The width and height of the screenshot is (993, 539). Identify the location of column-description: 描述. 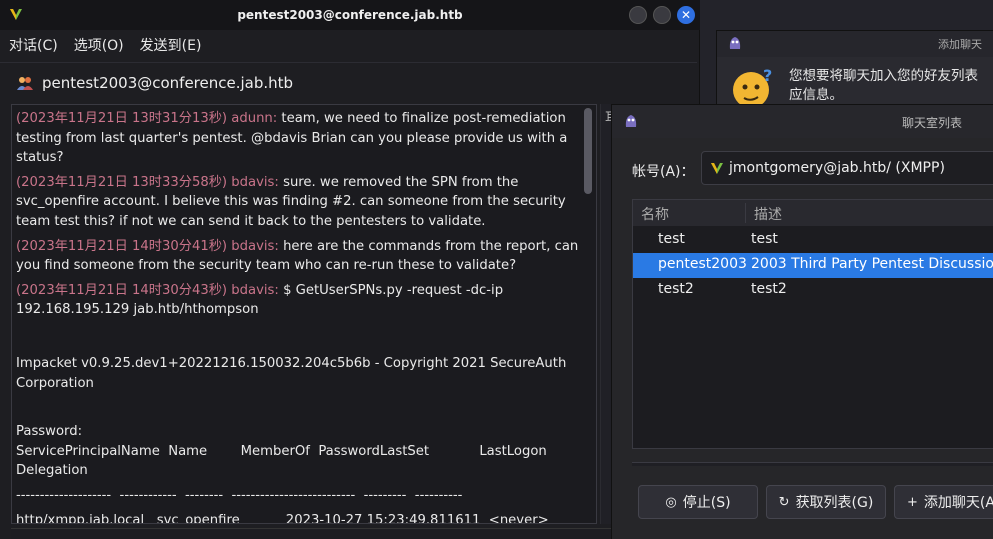
(768, 214).